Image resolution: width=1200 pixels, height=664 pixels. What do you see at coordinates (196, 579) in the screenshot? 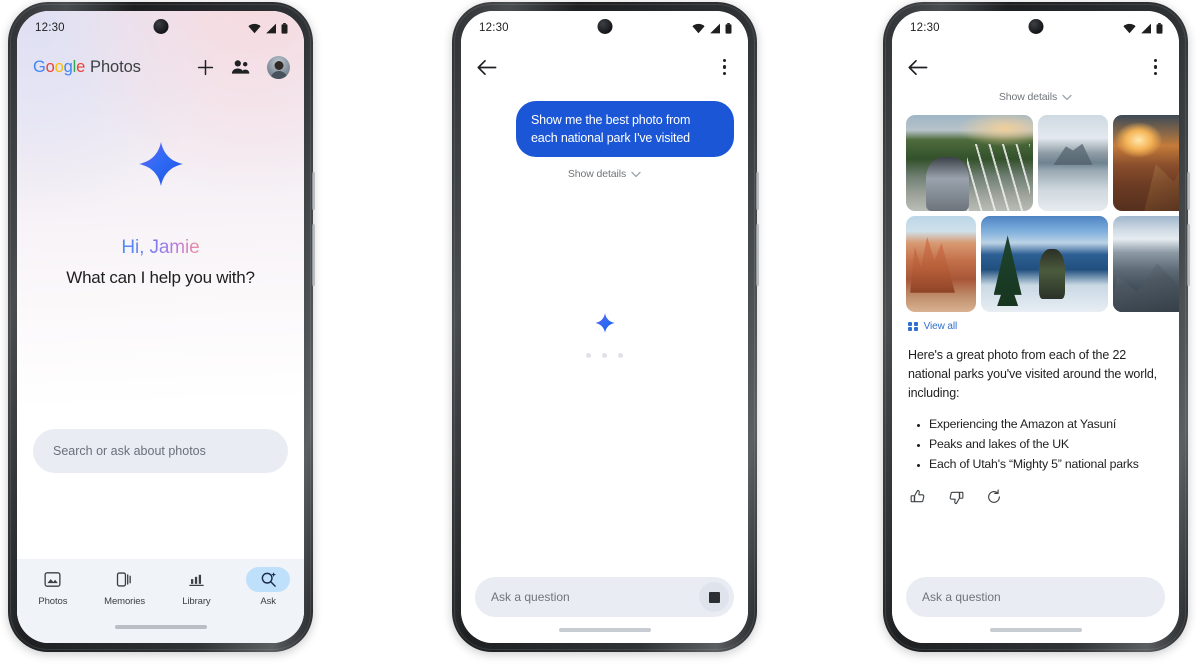
I see `library-pill` at bounding box center [196, 579].